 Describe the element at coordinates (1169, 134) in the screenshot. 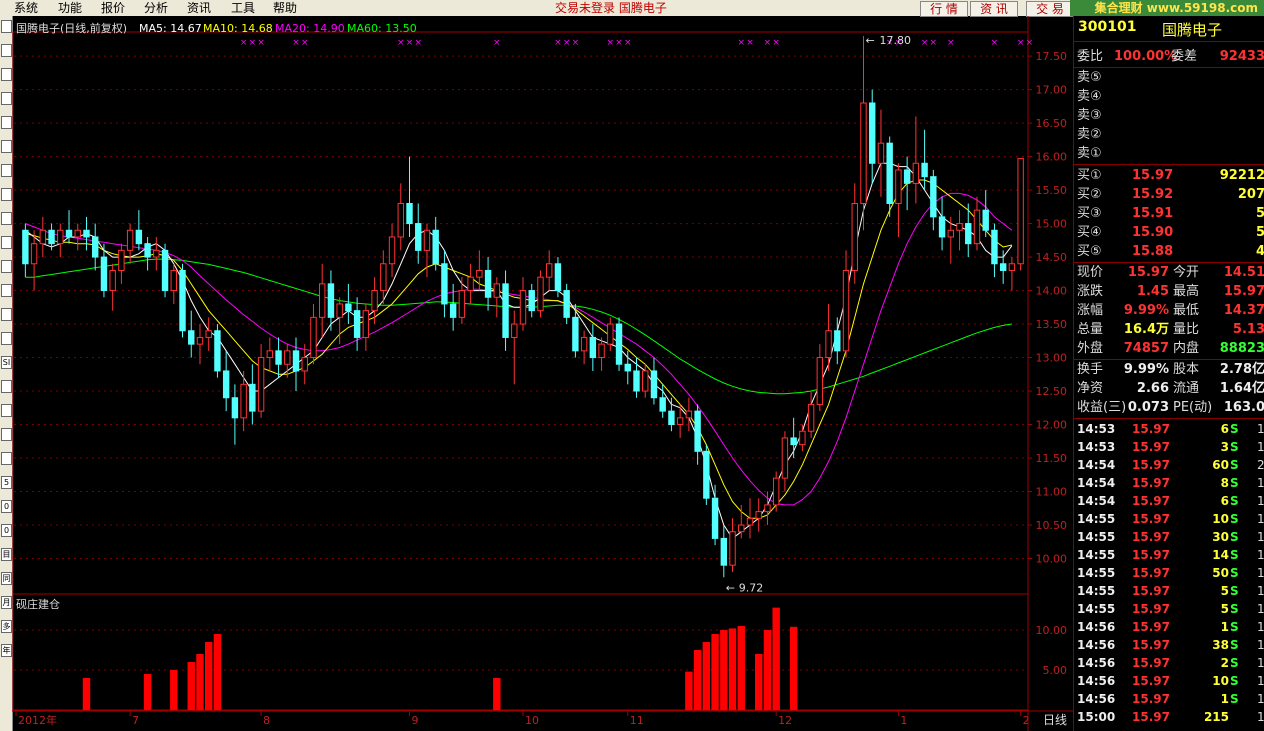

I see `sell-level-2: 卖②` at that location.